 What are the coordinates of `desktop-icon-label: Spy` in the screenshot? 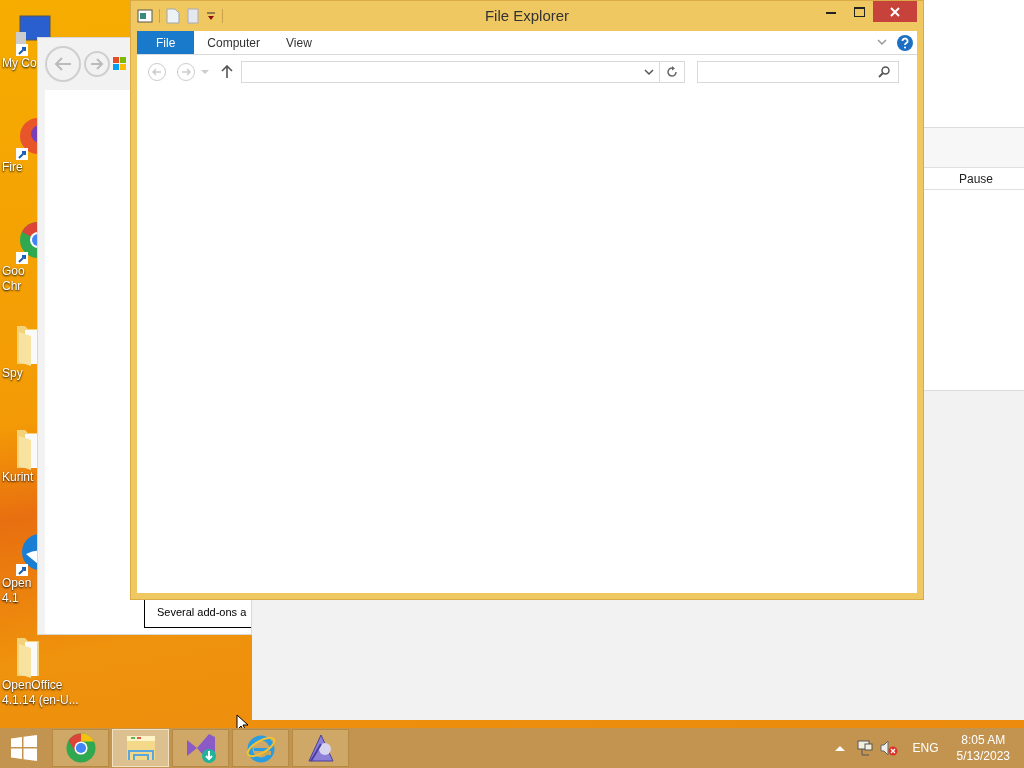 It's located at (12, 373).